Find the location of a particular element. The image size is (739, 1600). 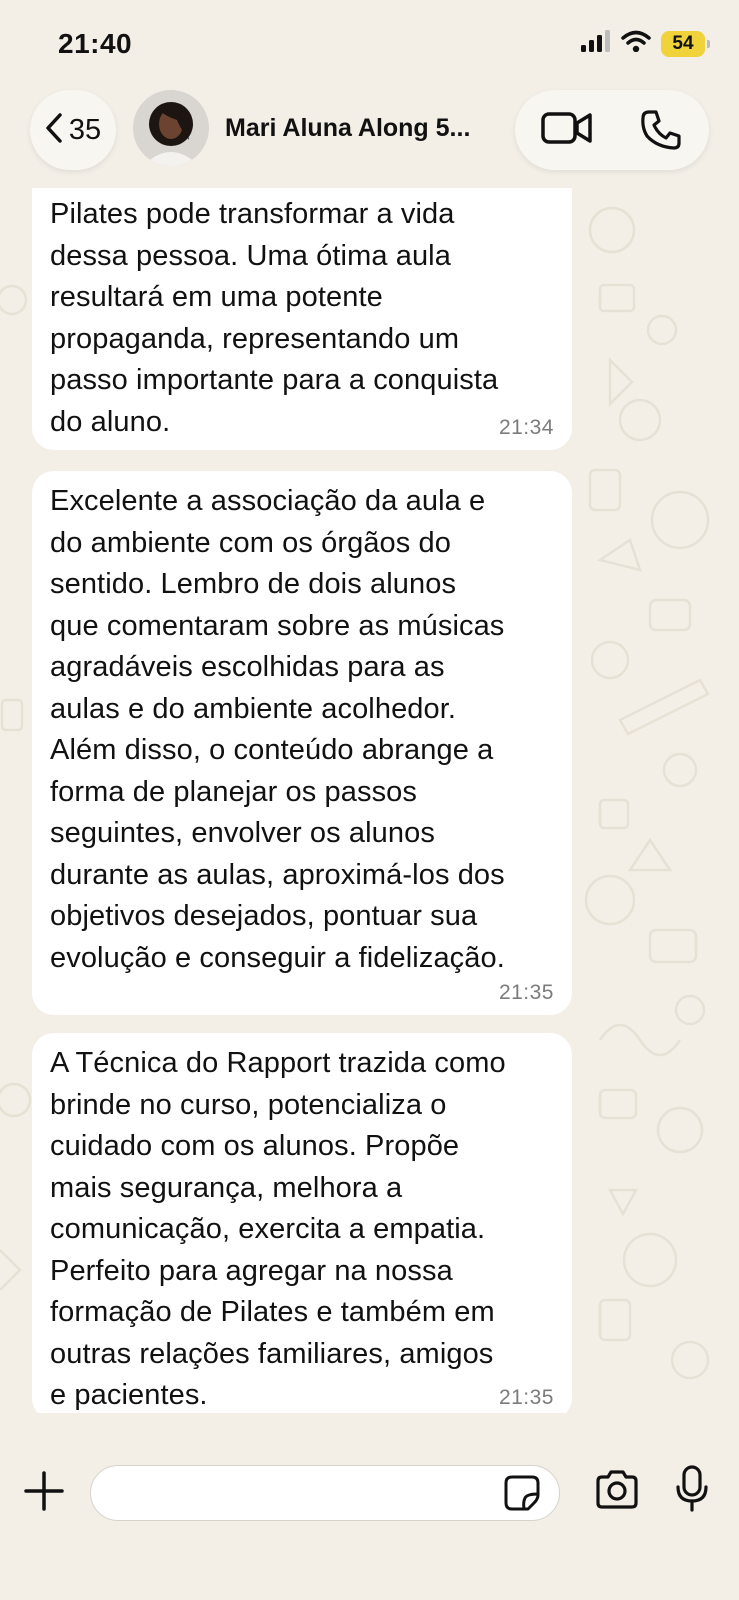

back-button: 35 is located at coordinates (73, 130).